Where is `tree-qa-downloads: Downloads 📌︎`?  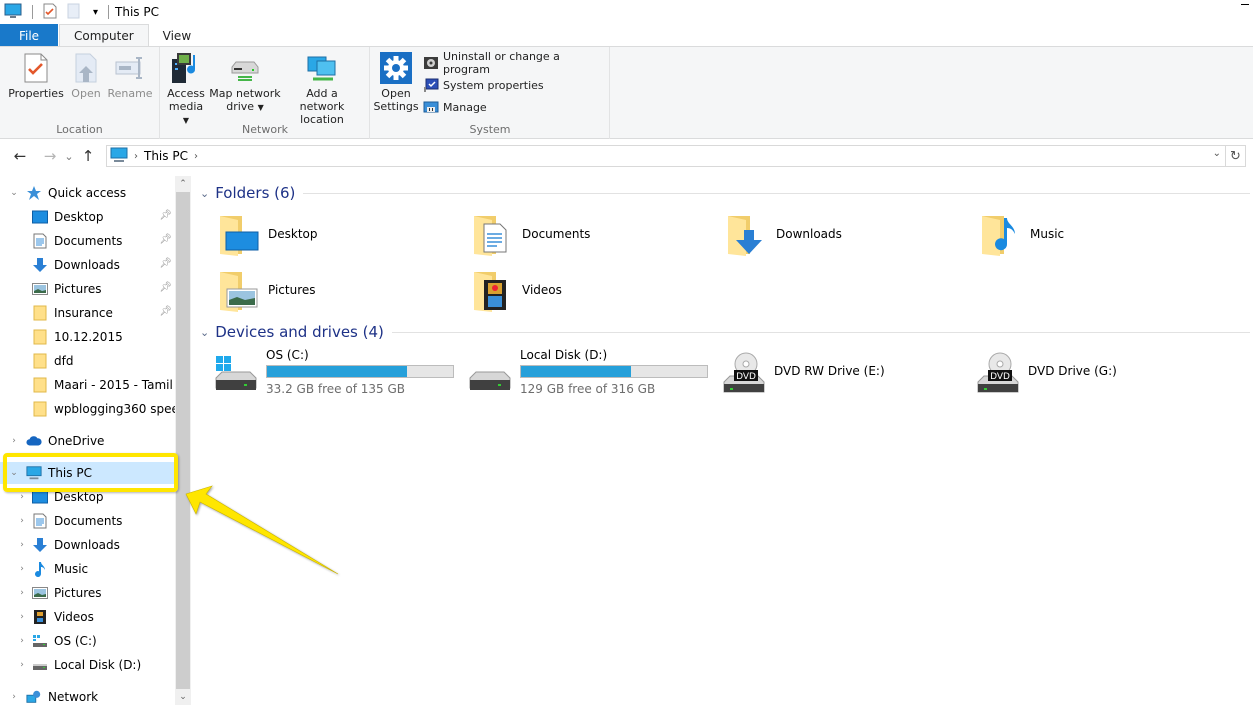
tree-qa-downloads: Downloads 📌︎ is located at coordinates (88, 265).